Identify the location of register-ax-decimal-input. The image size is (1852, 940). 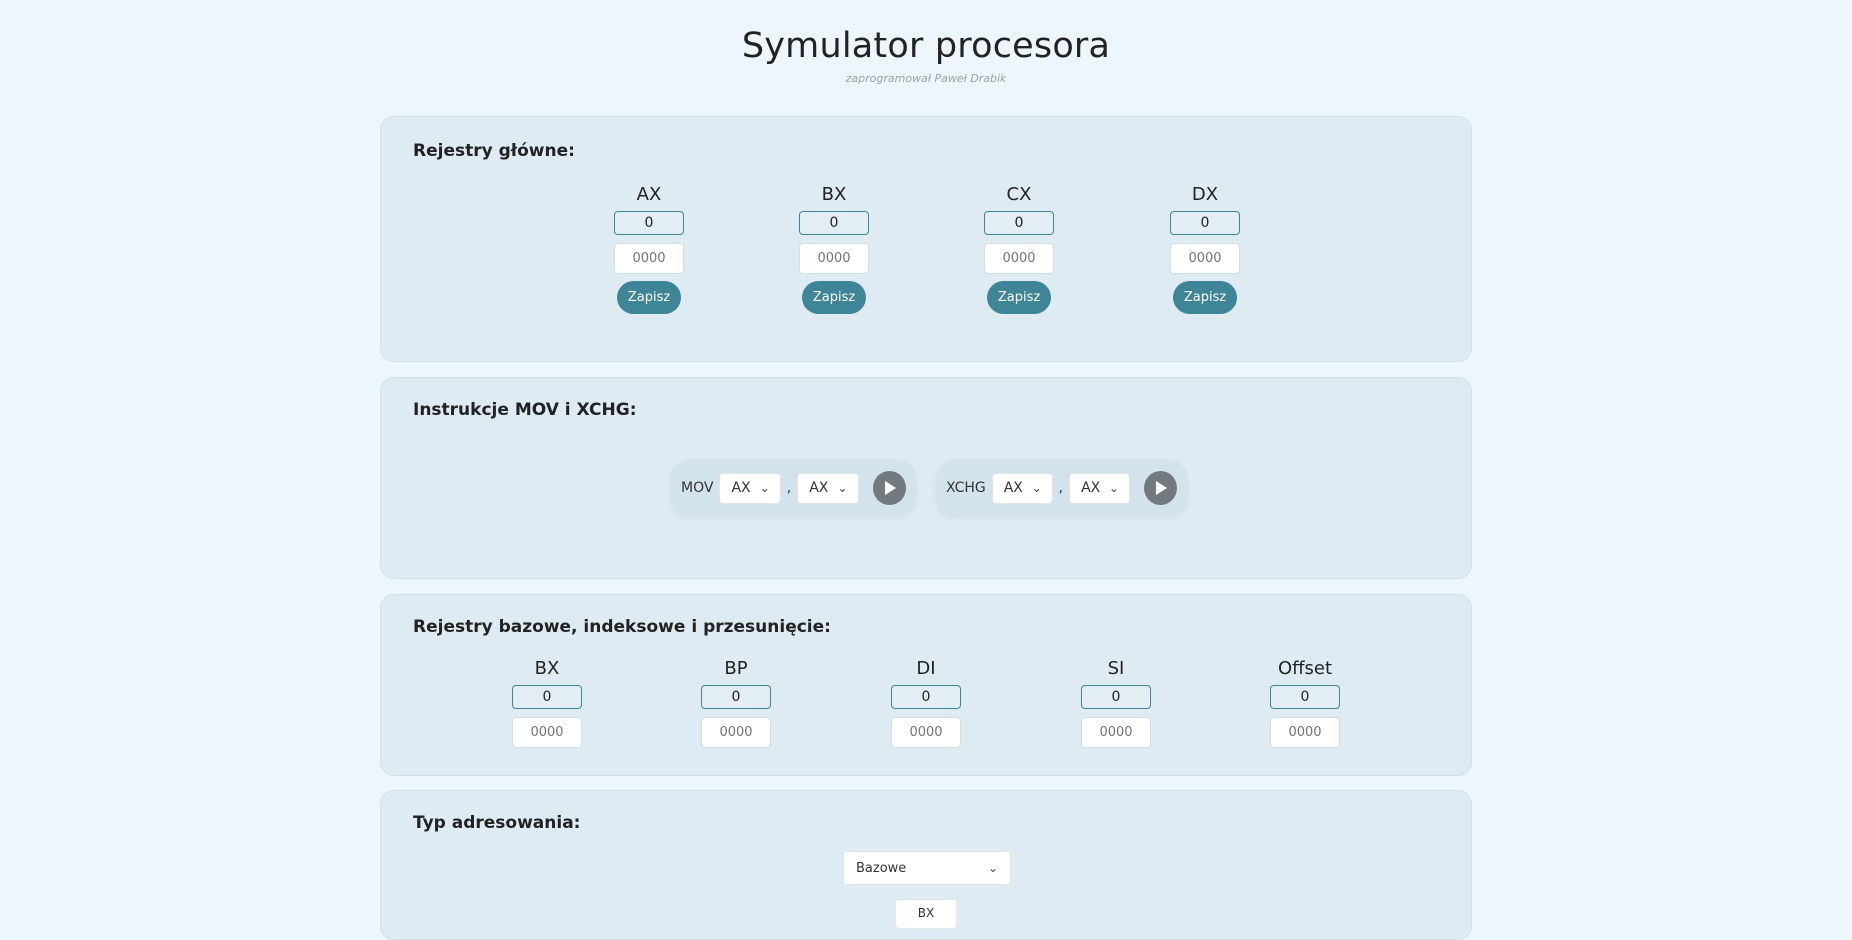
(649, 223).